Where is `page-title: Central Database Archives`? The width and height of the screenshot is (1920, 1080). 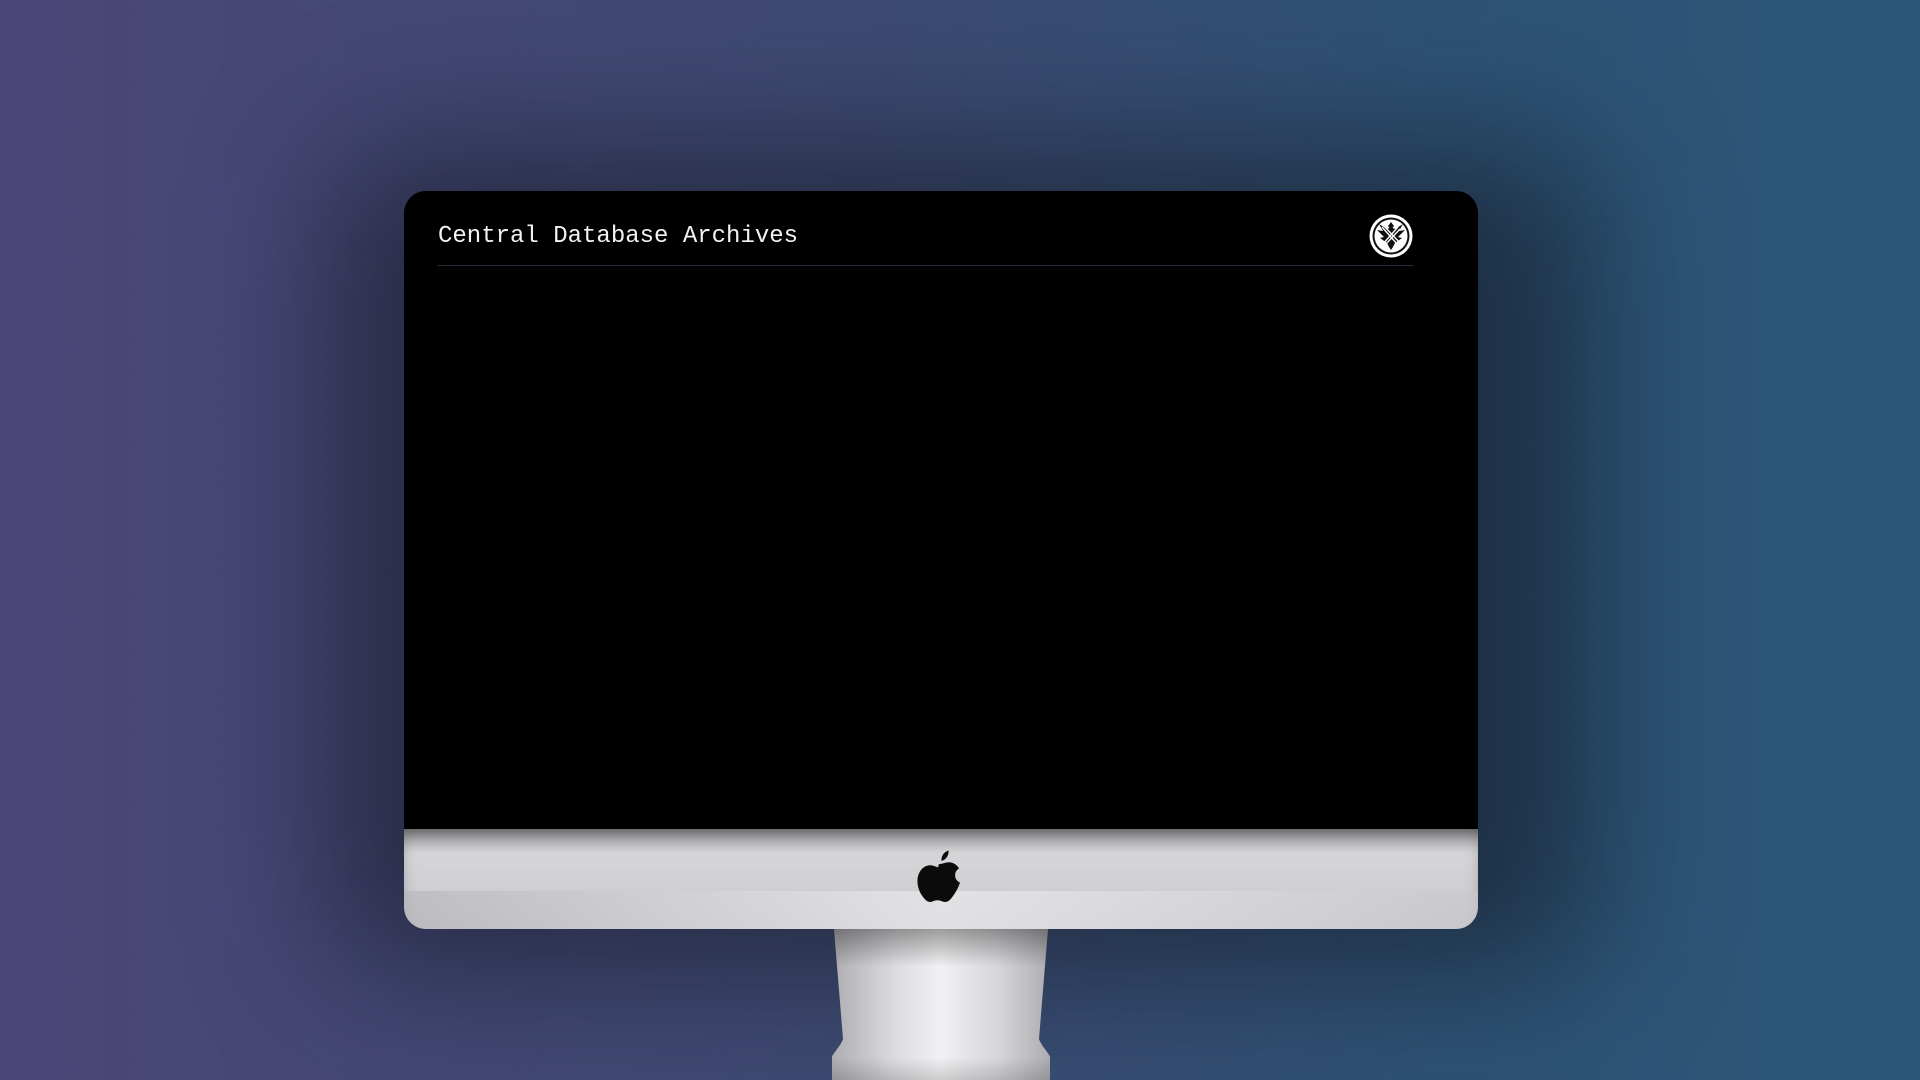
page-title: Central Database Archives is located at coordinates (618, 236).